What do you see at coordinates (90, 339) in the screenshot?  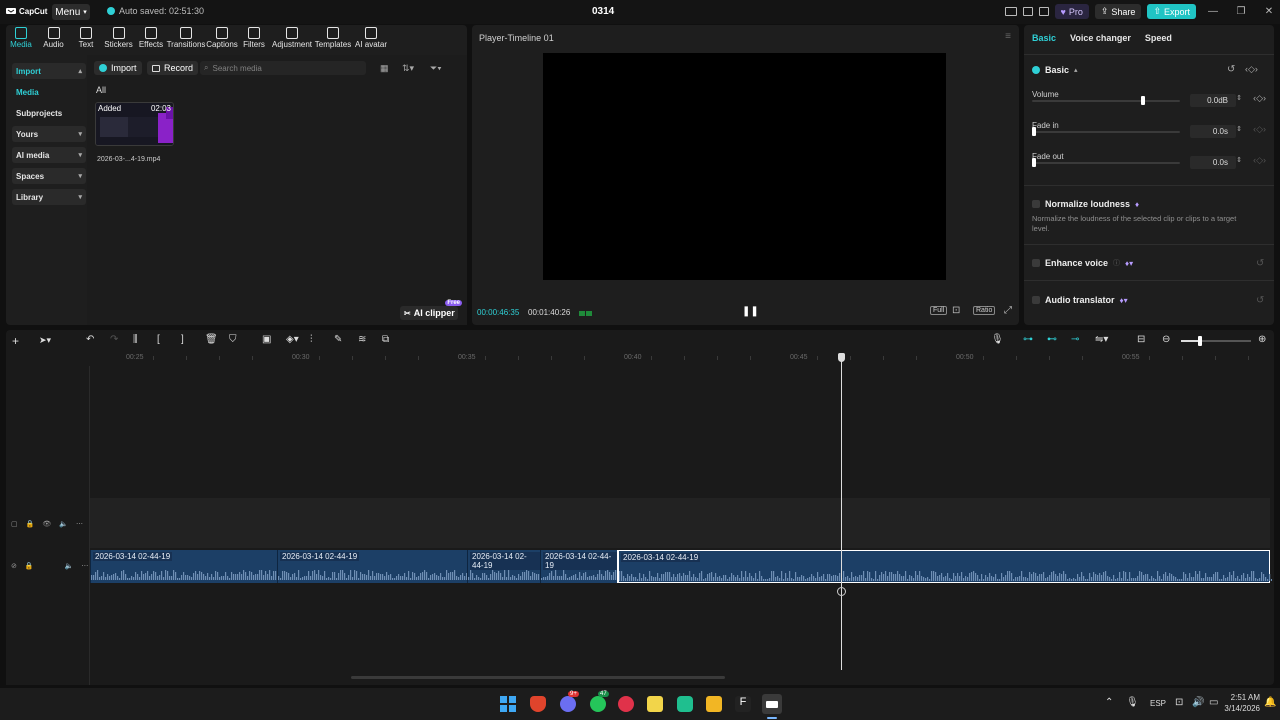 I see `undo-icon: ↶` at bounding box center [90, 339].